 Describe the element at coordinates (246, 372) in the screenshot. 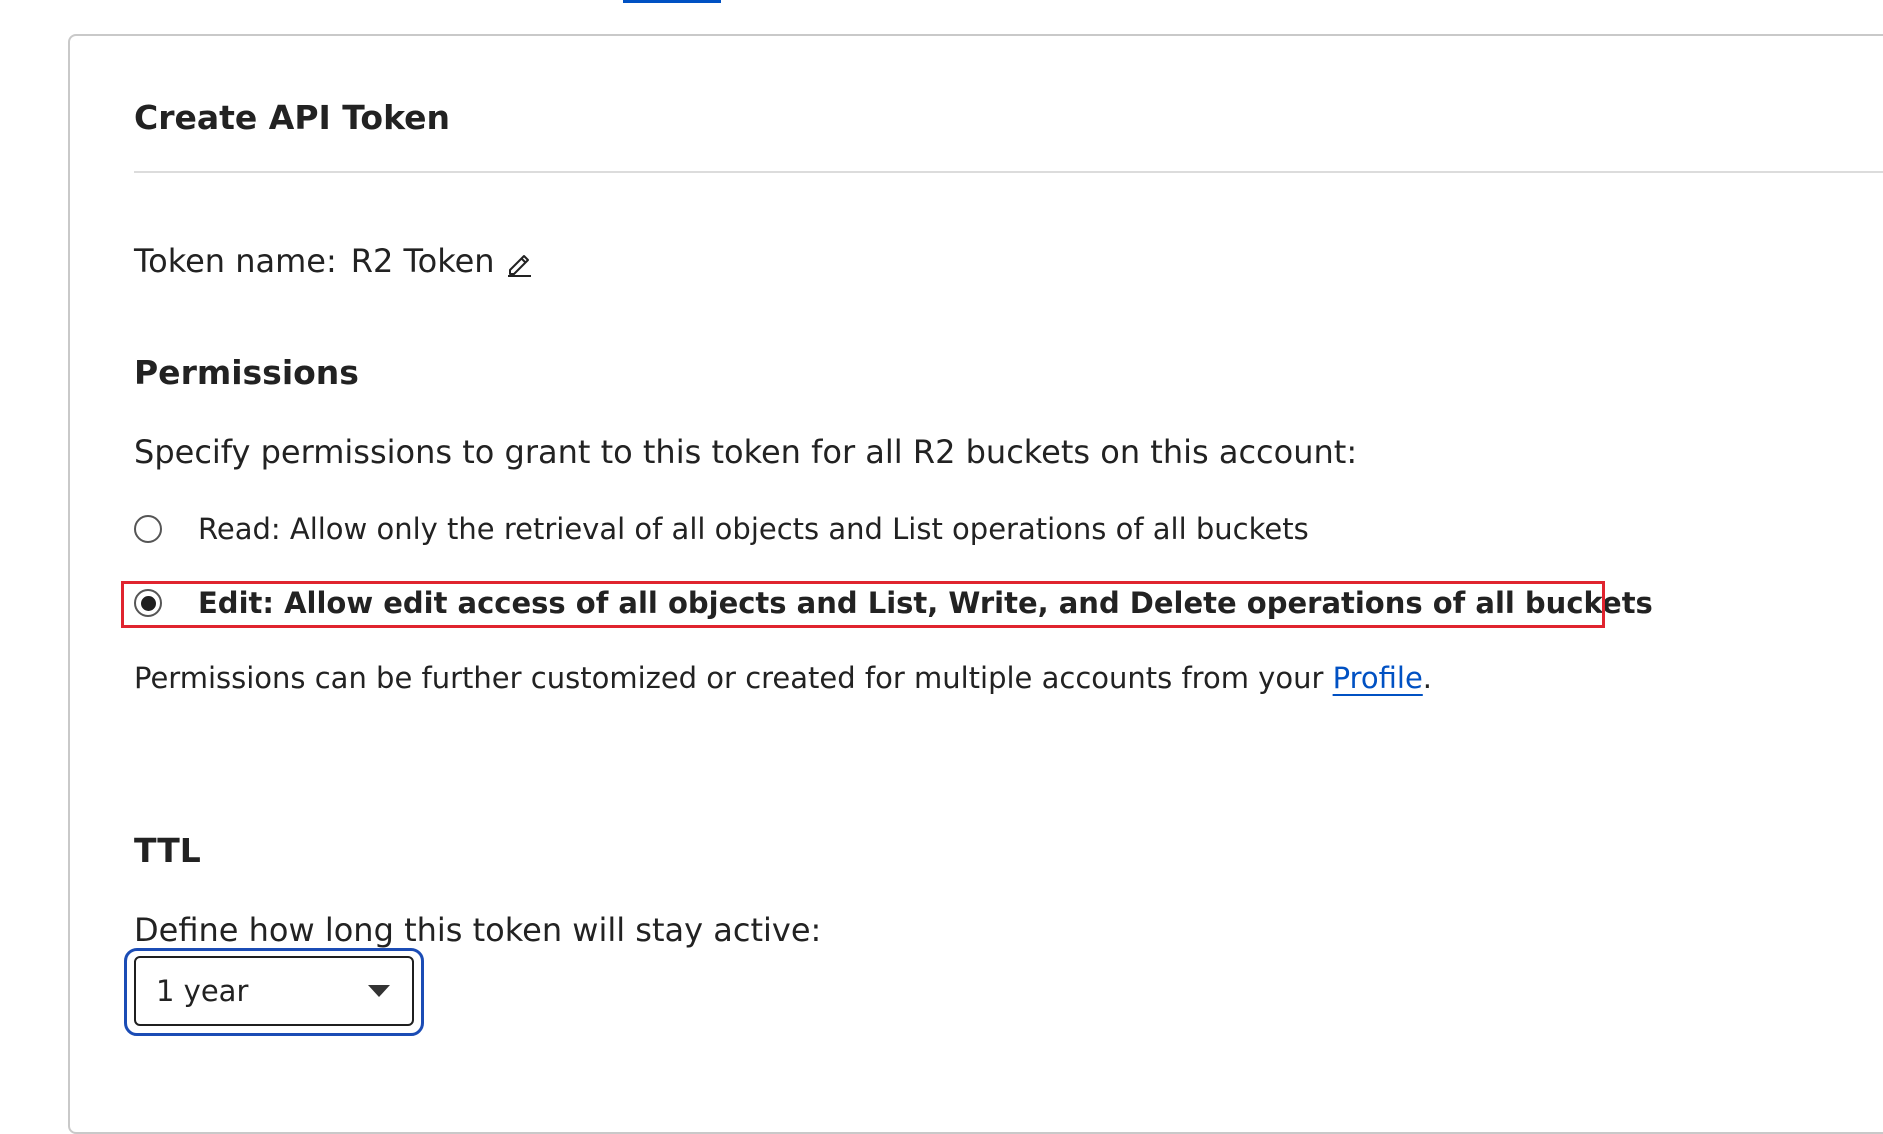

I see `permissions-heading: Permissions` at that location.